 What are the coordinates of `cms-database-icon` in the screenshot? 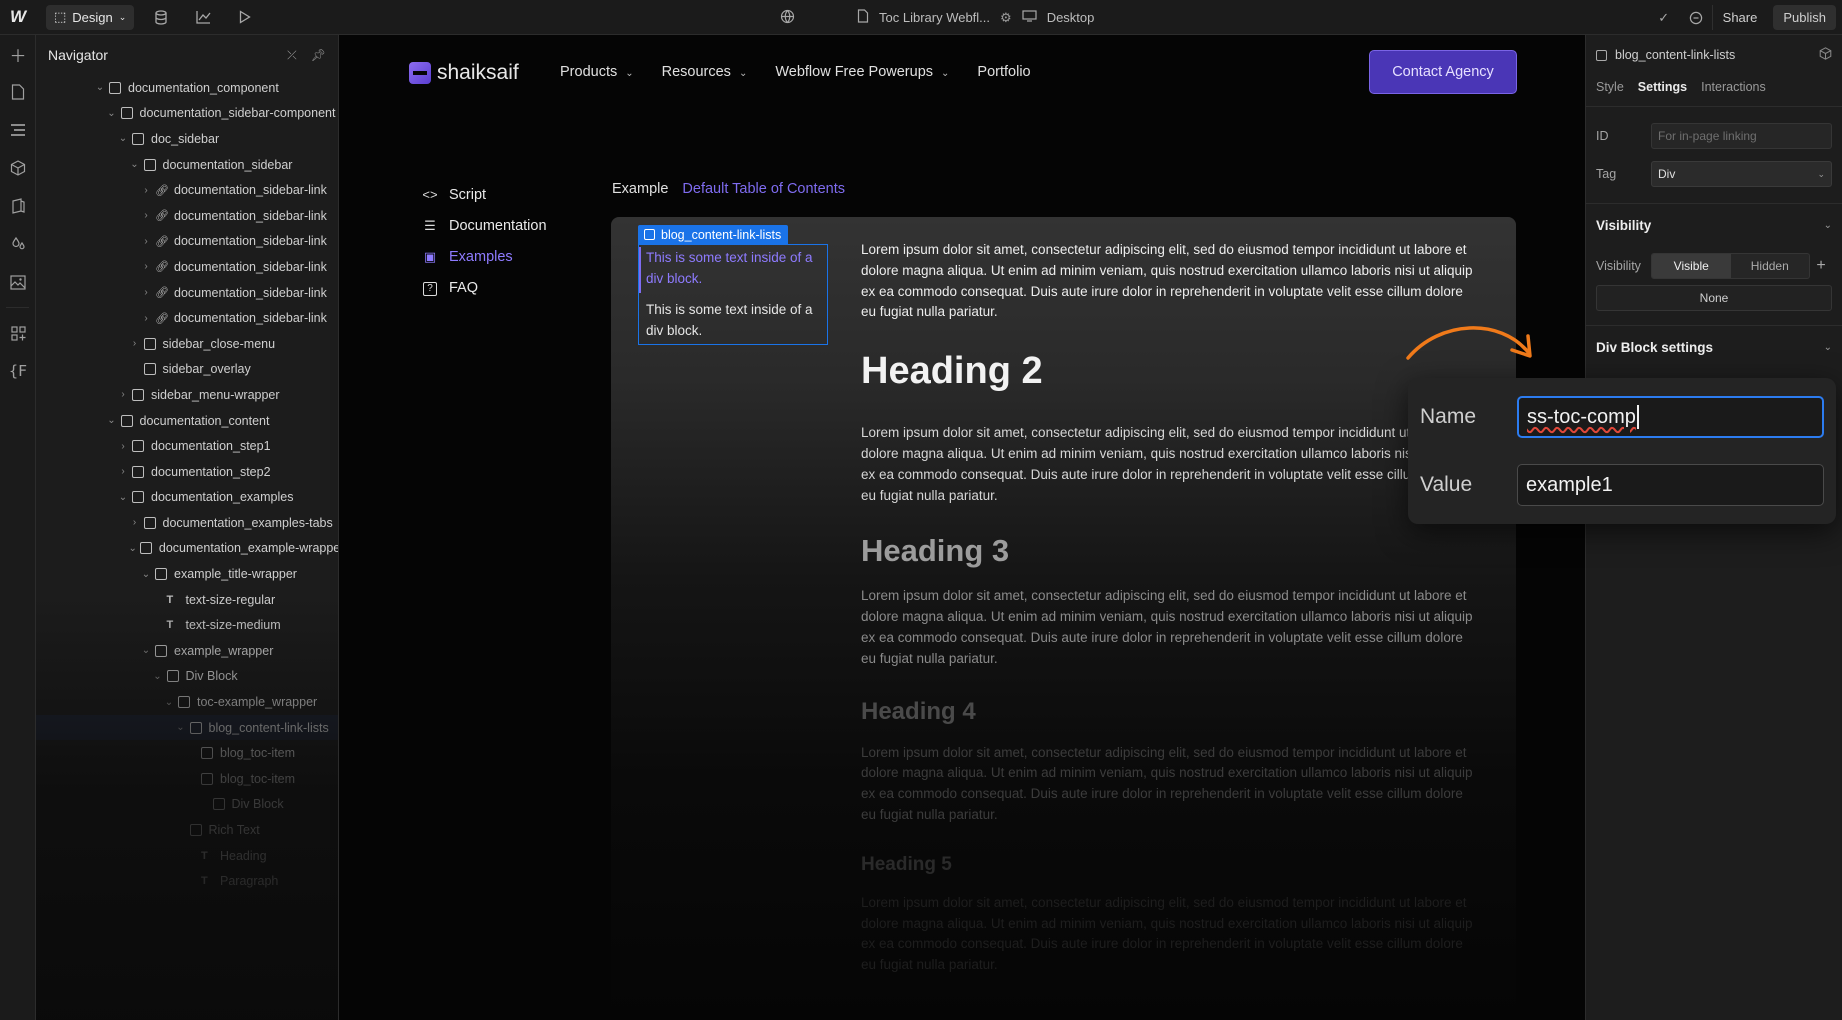 It's located at (161, 17).